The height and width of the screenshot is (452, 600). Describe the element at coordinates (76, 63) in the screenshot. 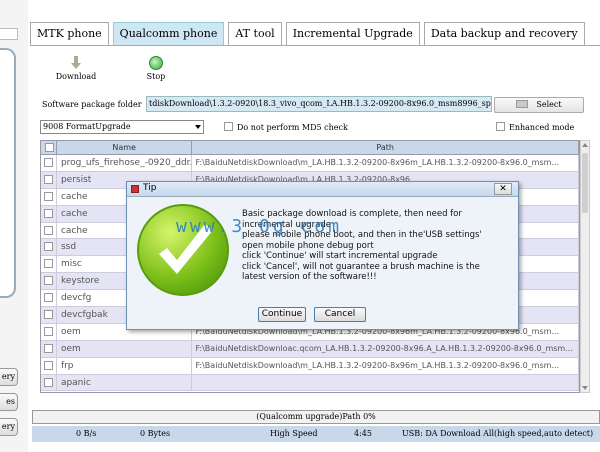

I see `download-icon` at that location.